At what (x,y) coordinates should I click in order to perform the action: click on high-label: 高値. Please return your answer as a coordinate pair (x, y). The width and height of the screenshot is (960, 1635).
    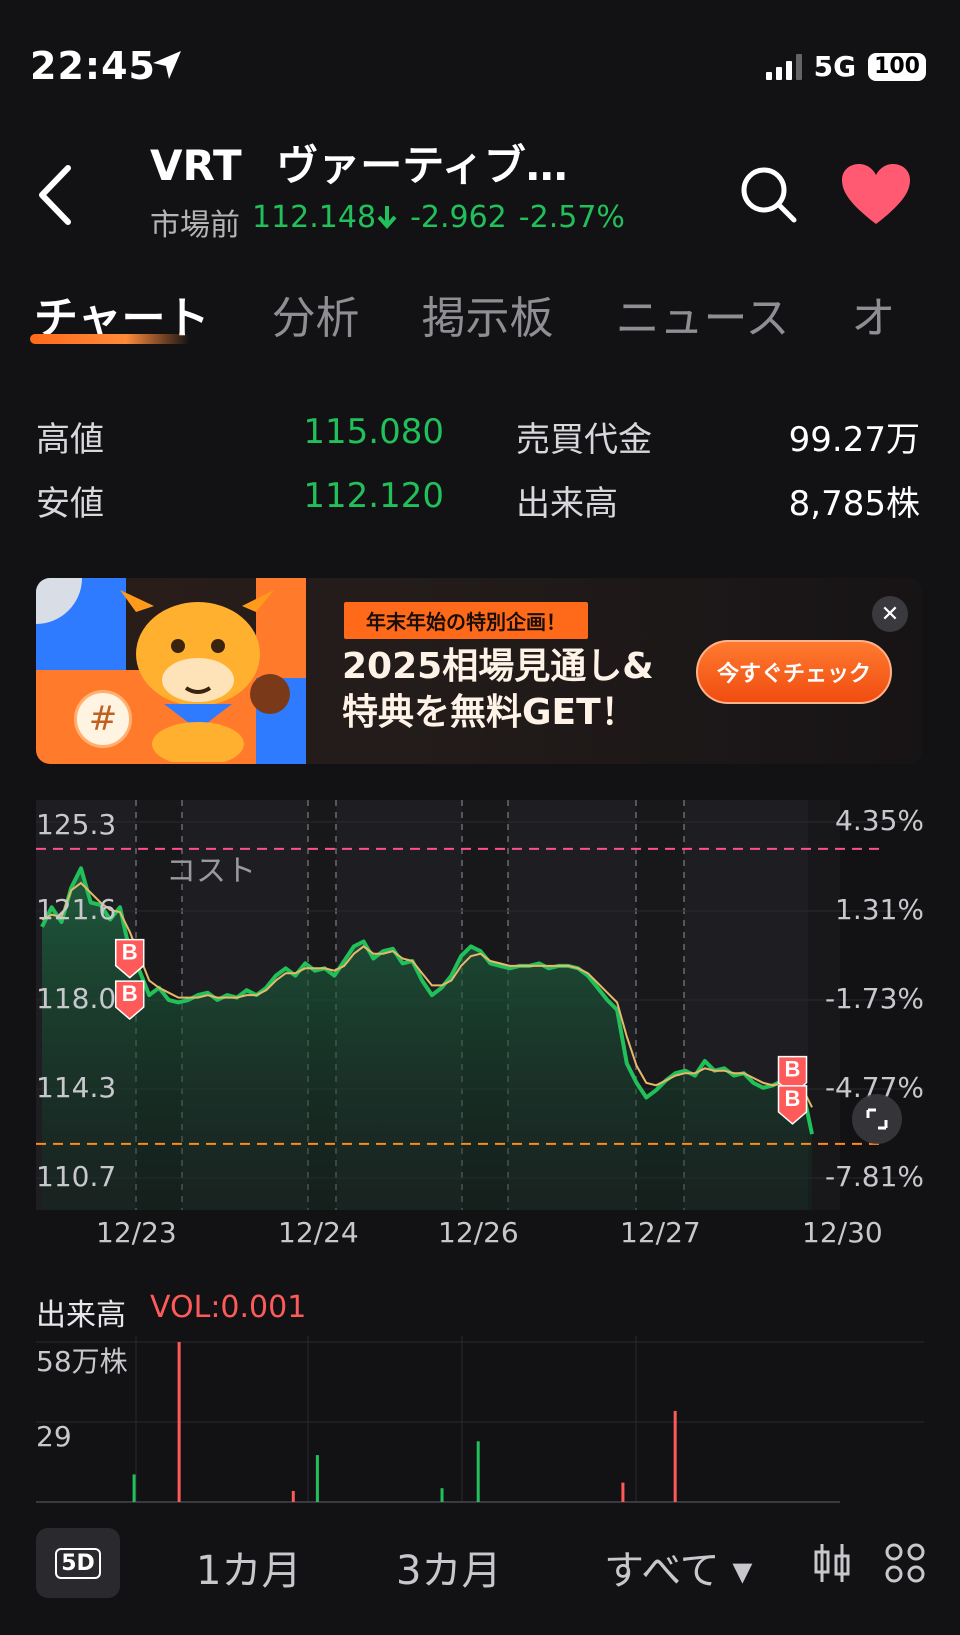
    Looking at the image, I should click on (70, 440).